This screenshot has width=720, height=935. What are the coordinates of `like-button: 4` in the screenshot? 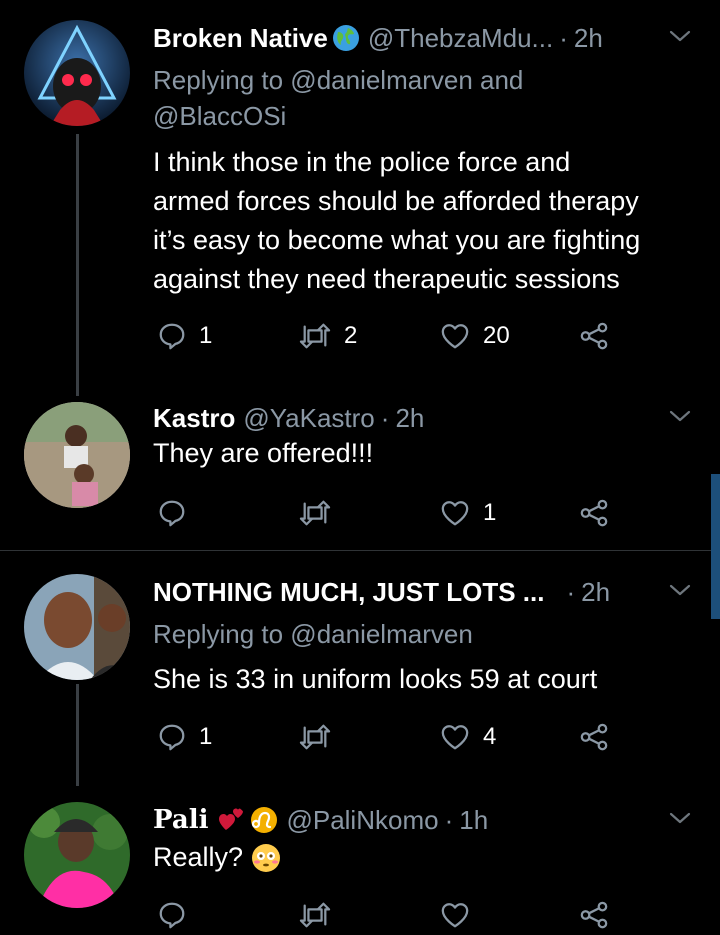 It's located at (467, 737).